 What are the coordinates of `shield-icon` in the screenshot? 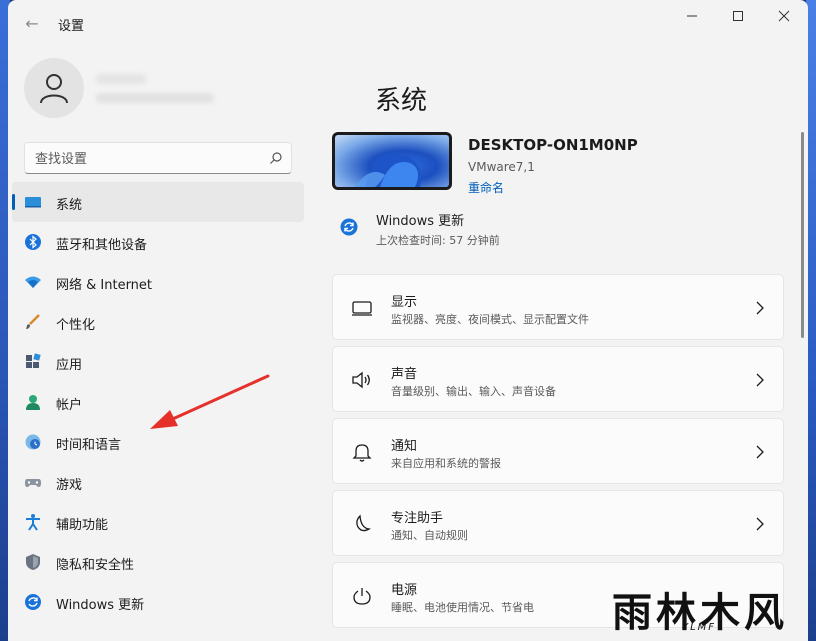 It's located at (33, 562).